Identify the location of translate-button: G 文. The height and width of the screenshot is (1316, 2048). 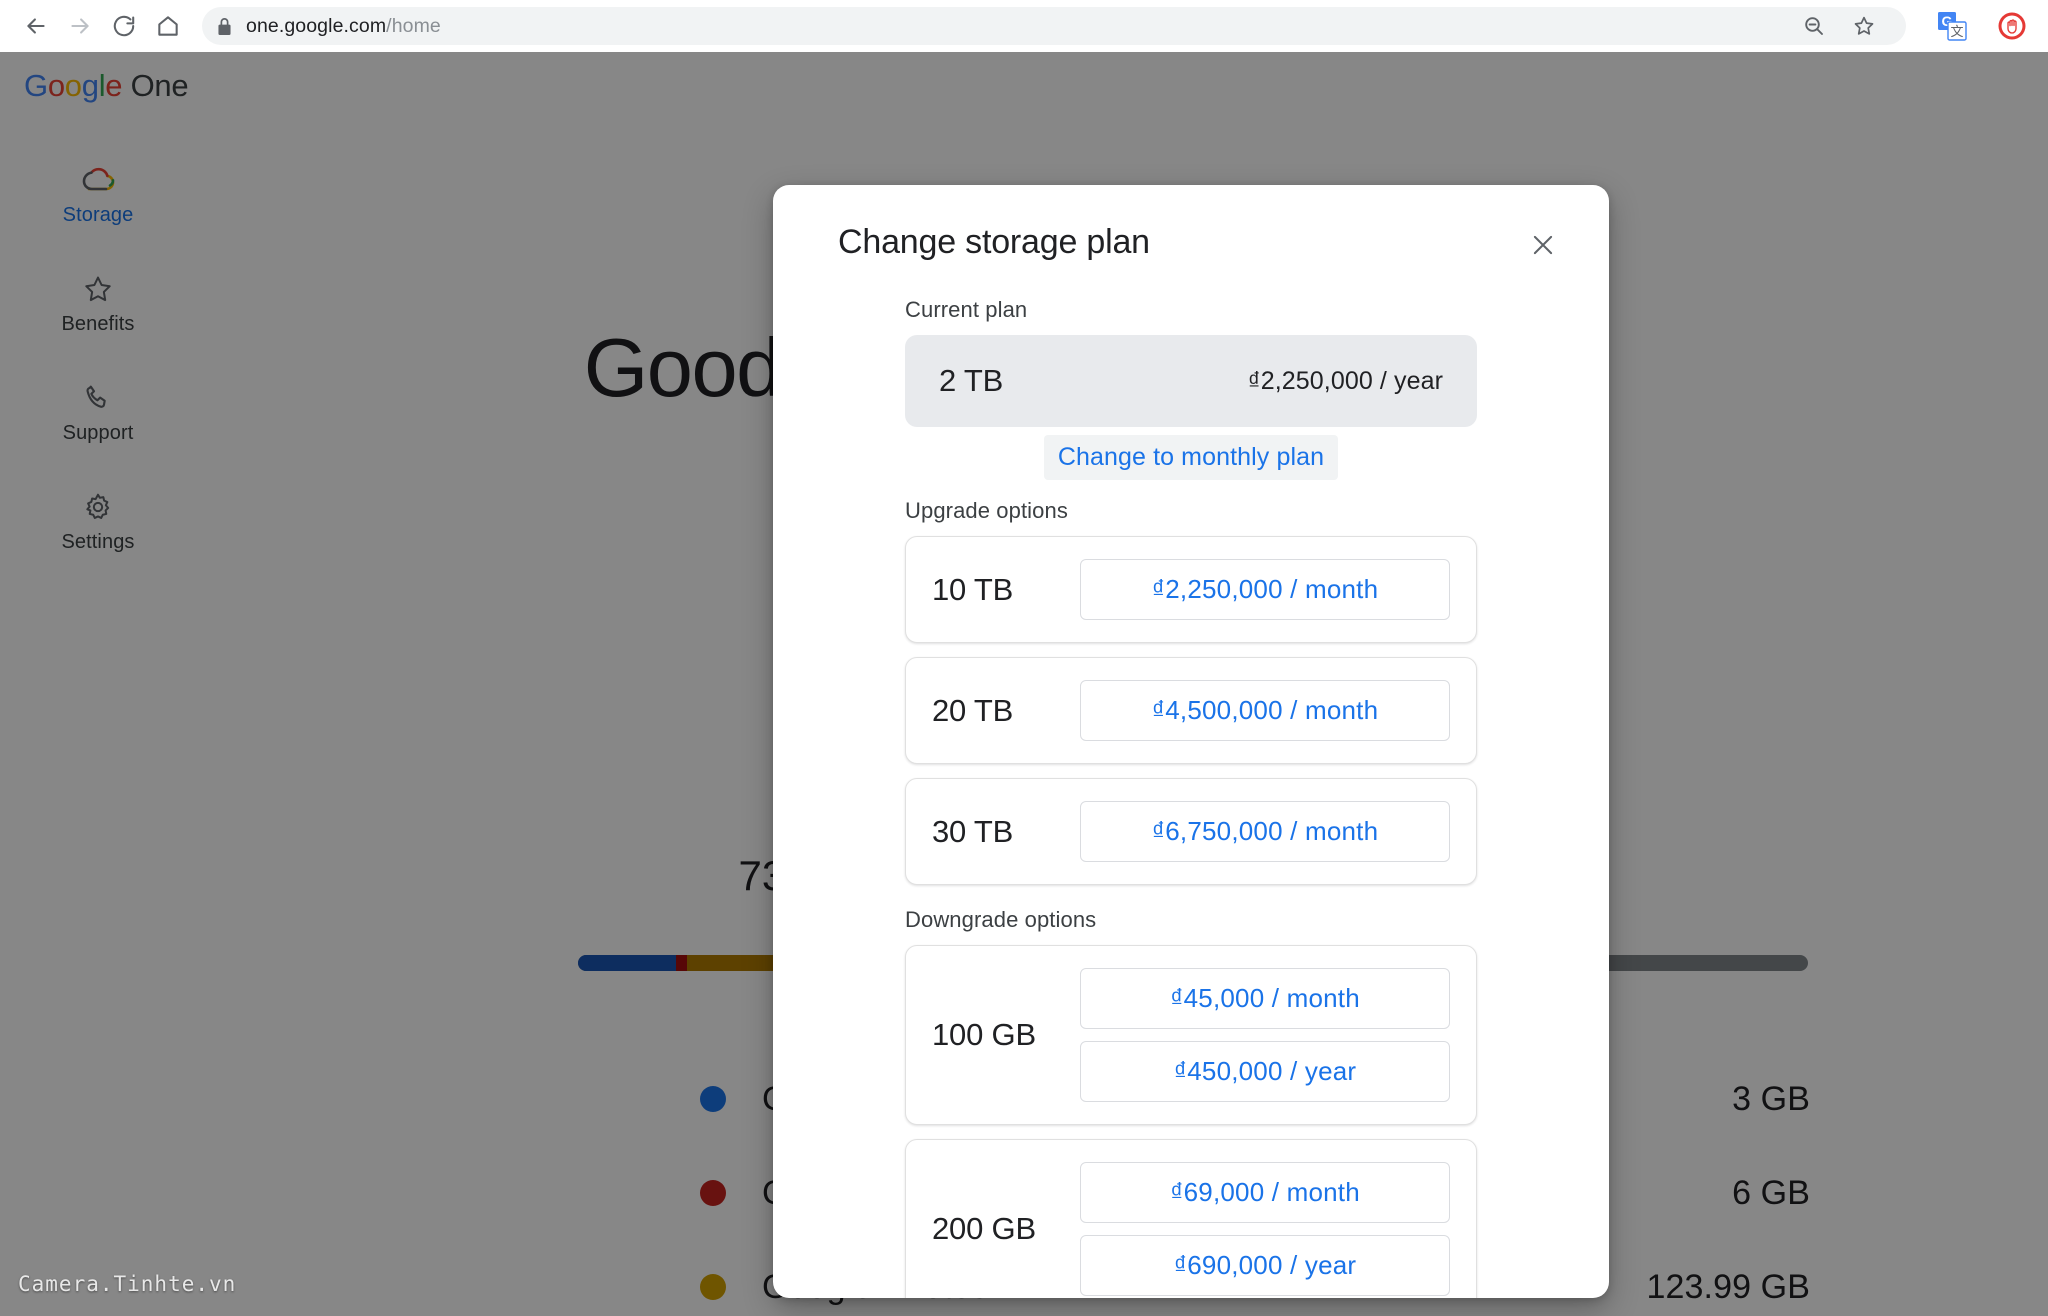
(1952, 26).